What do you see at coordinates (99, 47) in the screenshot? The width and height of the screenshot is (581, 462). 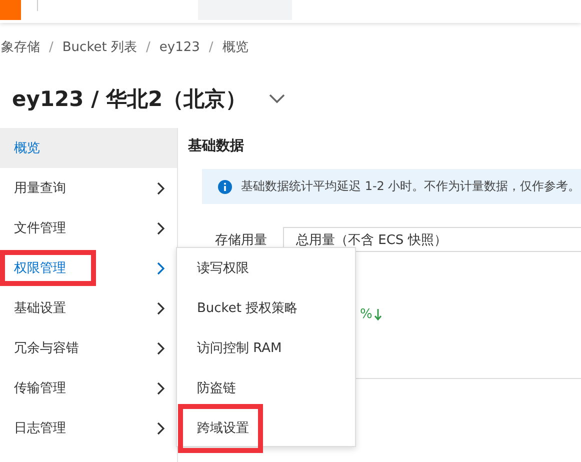 I see `breadcrumb-link: Bucket 列表` at bounding box center [99, 47].